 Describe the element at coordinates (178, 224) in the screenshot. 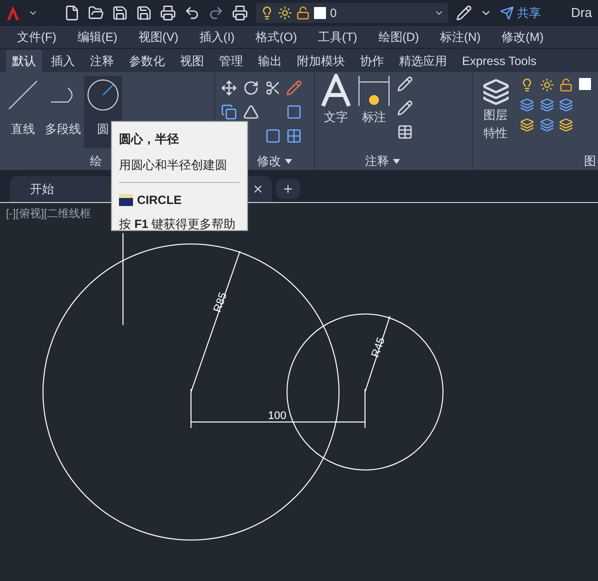

I see `help-hint: 按 F1 键获得更多帮助` at that location.